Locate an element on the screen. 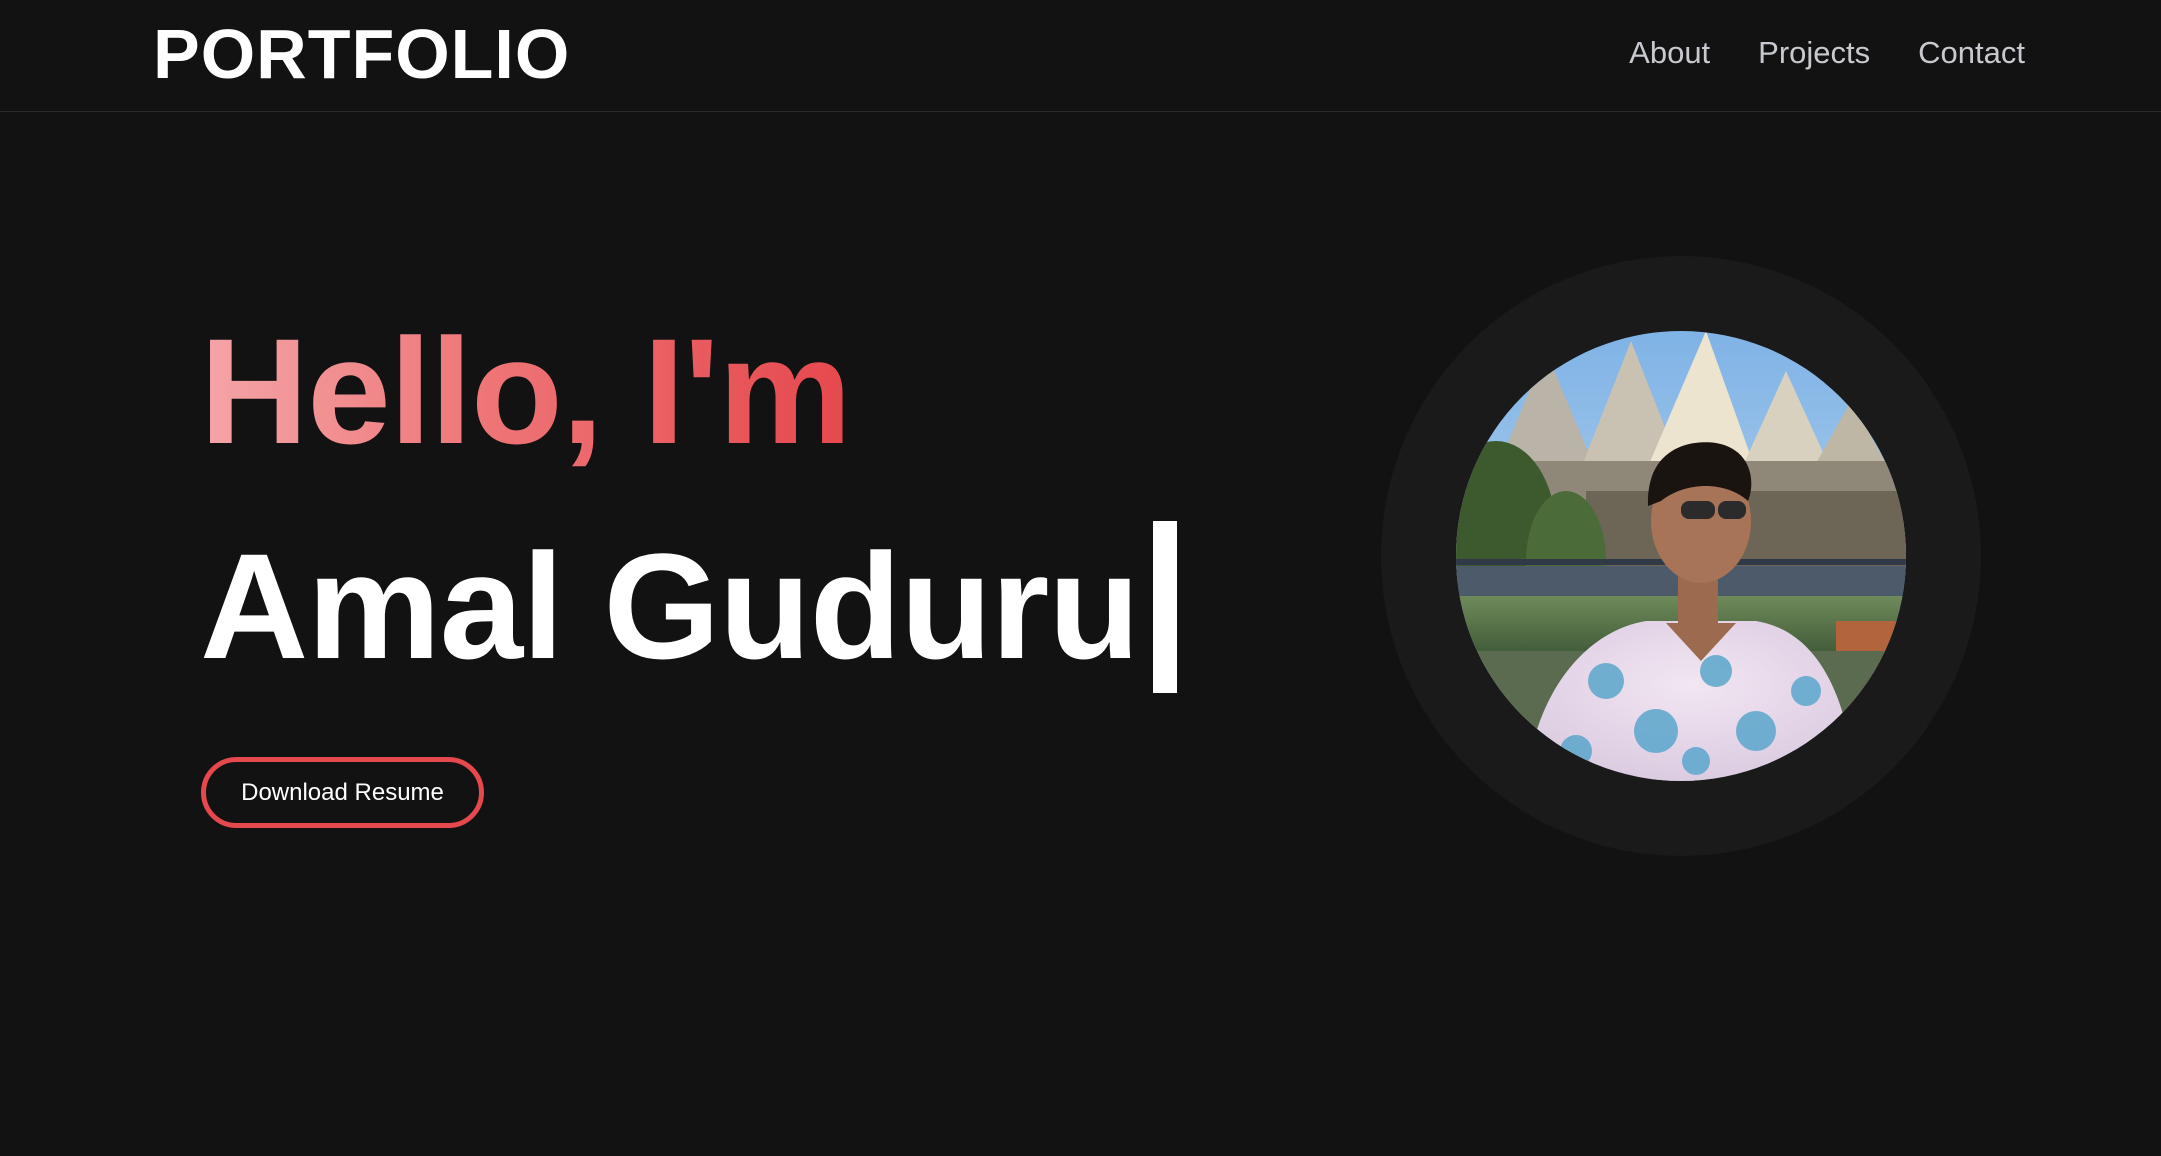 The image size is (2161, 1156). hero-name-line: Amal Guduru is located at coordinates (689, 606).